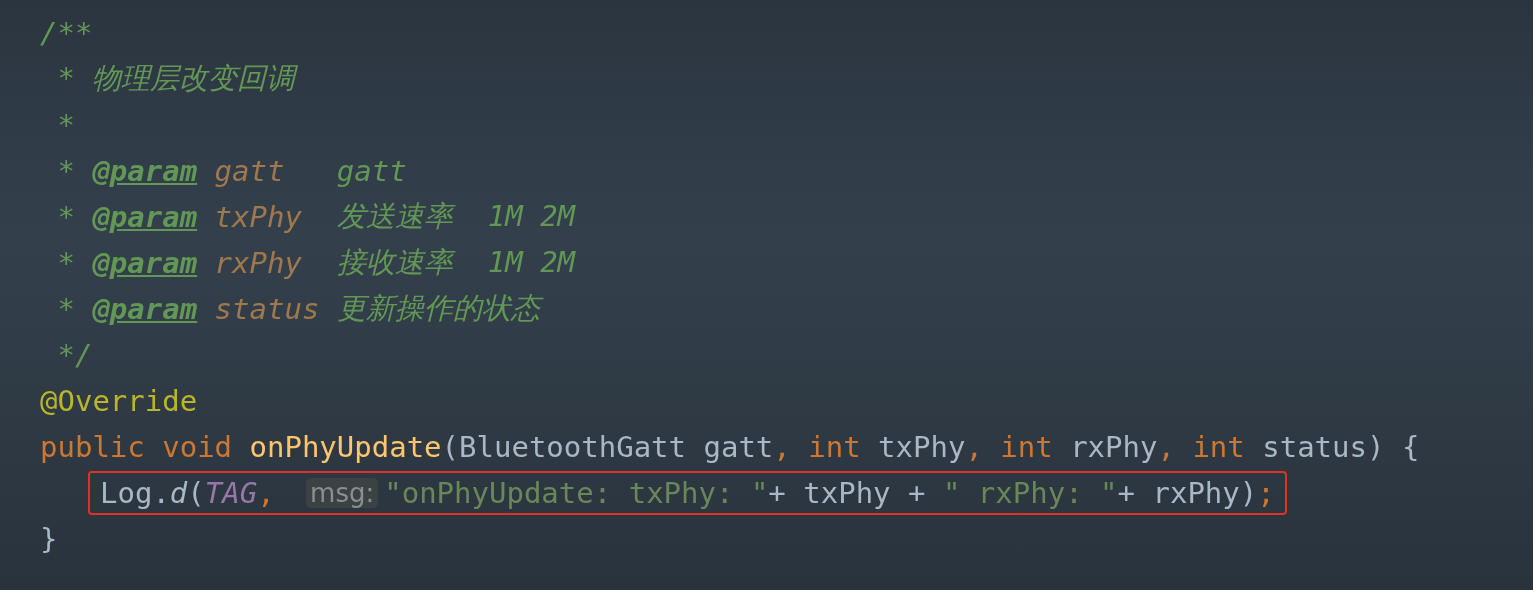 The width and height of the screenshot is (1533, 590). What do you see at coordinates (1341, 447) in the screenshot?
I see `code-text: status) {` at bounding box center [1341, 447].